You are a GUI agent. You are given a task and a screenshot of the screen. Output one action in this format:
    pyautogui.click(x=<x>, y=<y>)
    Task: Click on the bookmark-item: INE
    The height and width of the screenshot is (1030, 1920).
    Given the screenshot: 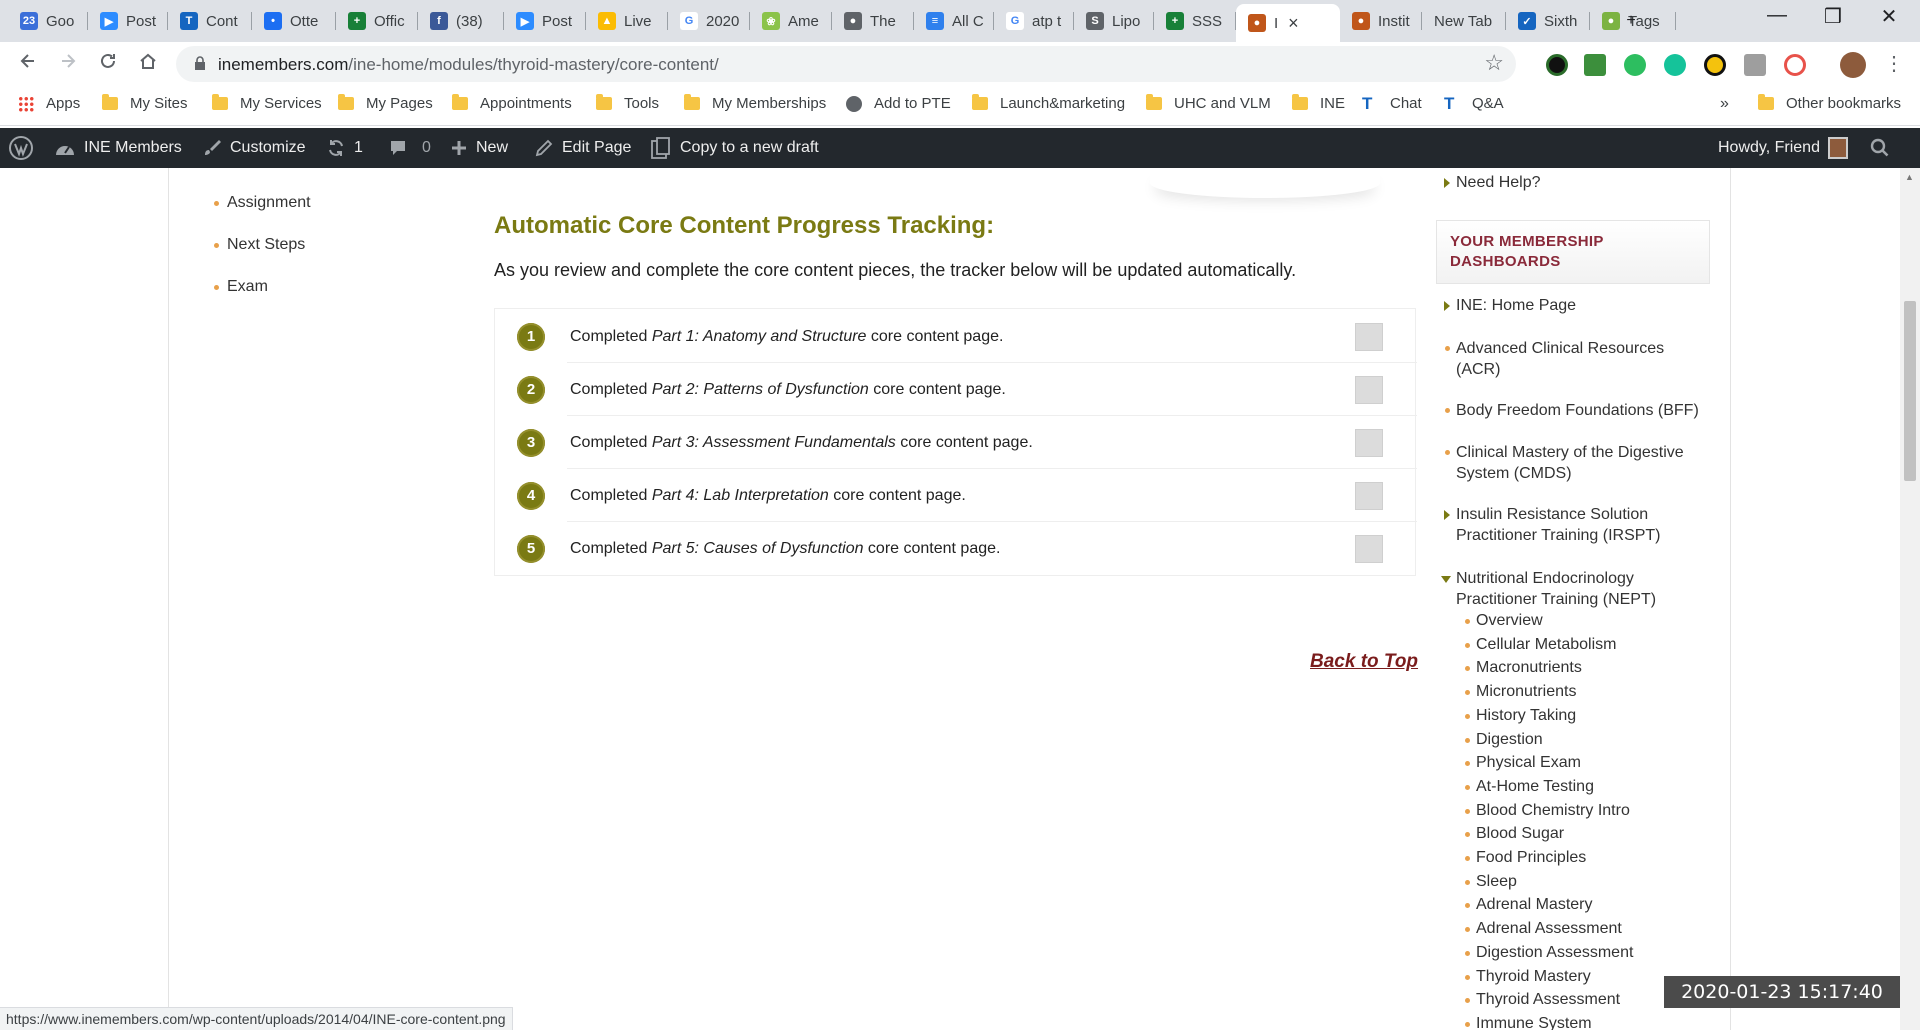 What is the action you would take?
    pyautogui.click(x=1318, y=103)
    